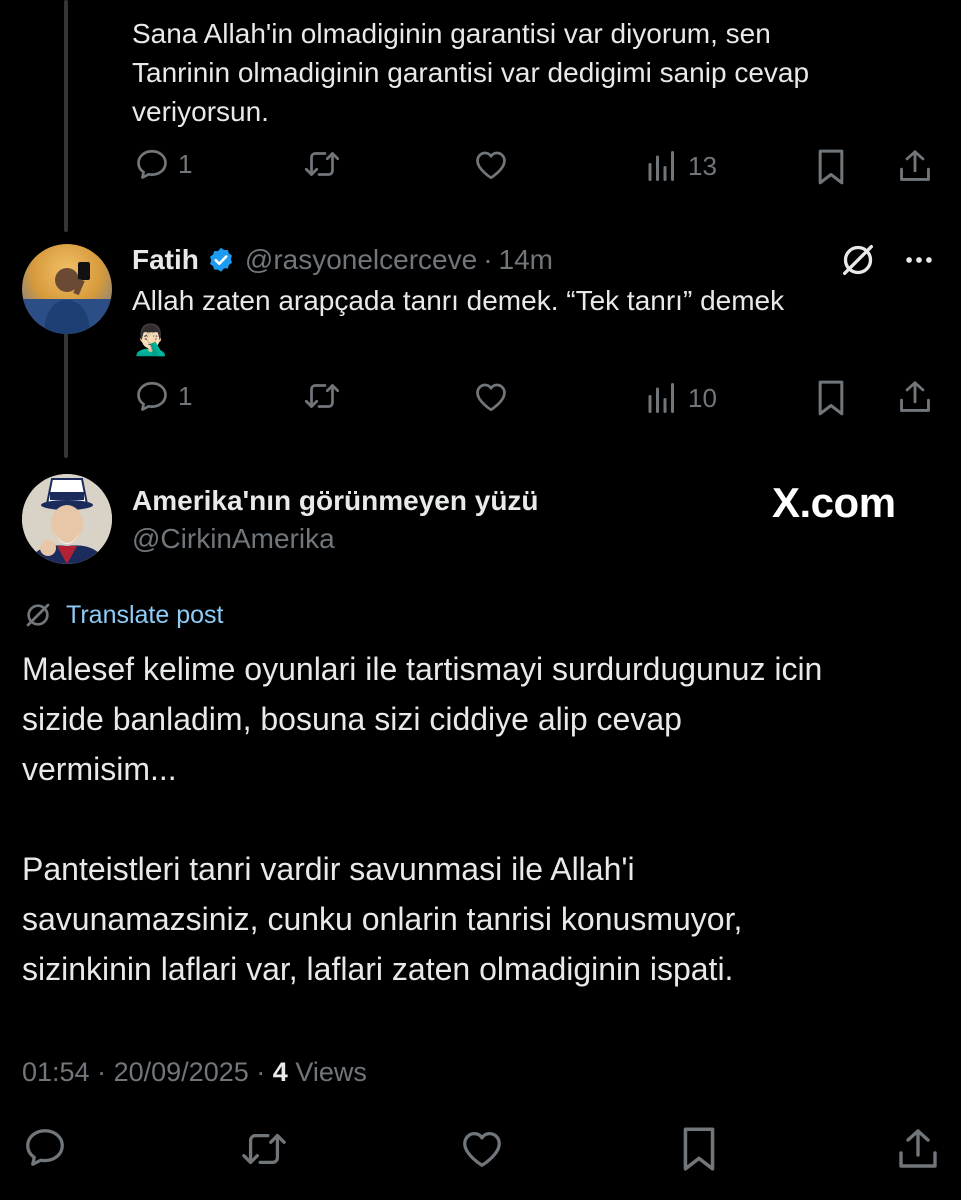 The height and width of the screenshot is (1200, 961). Describe the element at coordinates (361, 260) in the screenshot. I see `author-handle: @rasyonelcerceve` at that location.